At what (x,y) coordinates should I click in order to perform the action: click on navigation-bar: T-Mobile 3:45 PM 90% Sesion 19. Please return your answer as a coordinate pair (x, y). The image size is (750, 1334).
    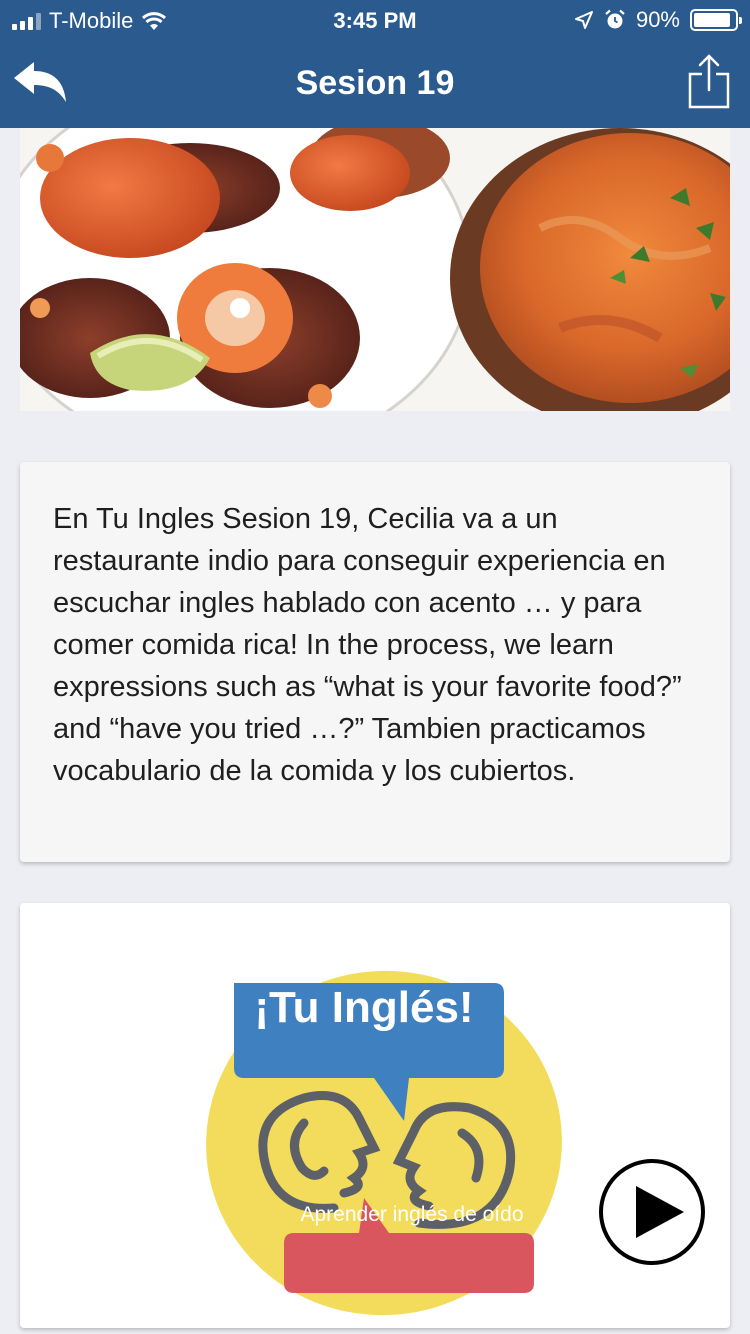
    Looking at the image, I should click on (375, 64).